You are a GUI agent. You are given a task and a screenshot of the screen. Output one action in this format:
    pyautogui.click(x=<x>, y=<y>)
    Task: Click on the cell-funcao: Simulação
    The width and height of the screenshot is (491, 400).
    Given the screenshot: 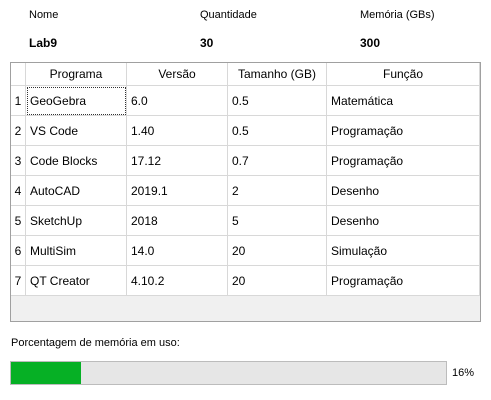 What is the action you would take?
    pyautogui.click(x=403, y=250)
    